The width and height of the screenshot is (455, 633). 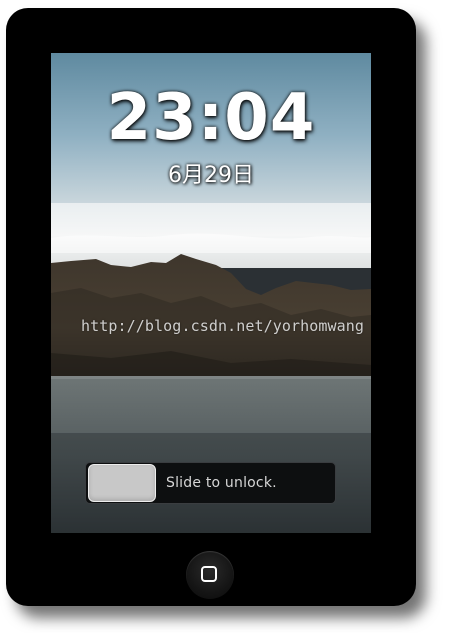 I want to click on home-button-icon, so click(x=209, y=574).